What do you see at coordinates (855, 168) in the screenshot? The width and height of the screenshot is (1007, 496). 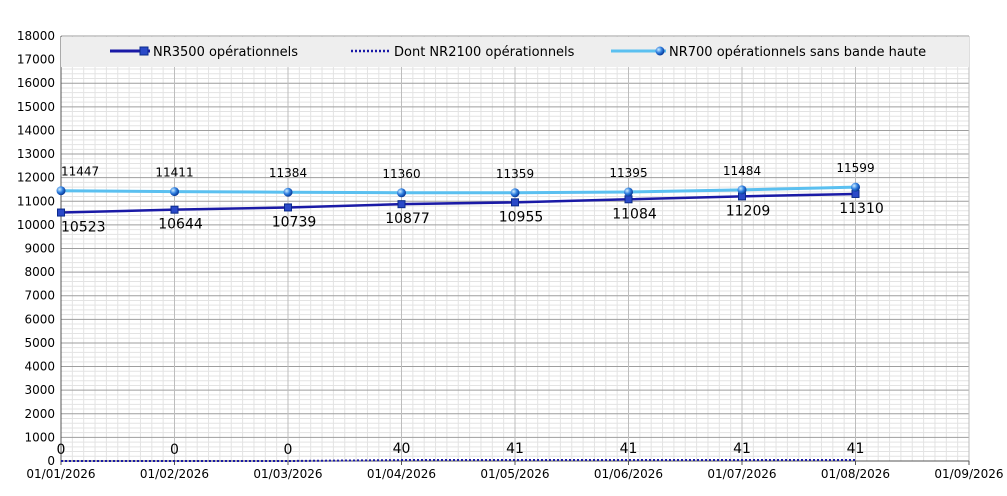 I see `data-label: 11599` at bounding box center [855, 168].